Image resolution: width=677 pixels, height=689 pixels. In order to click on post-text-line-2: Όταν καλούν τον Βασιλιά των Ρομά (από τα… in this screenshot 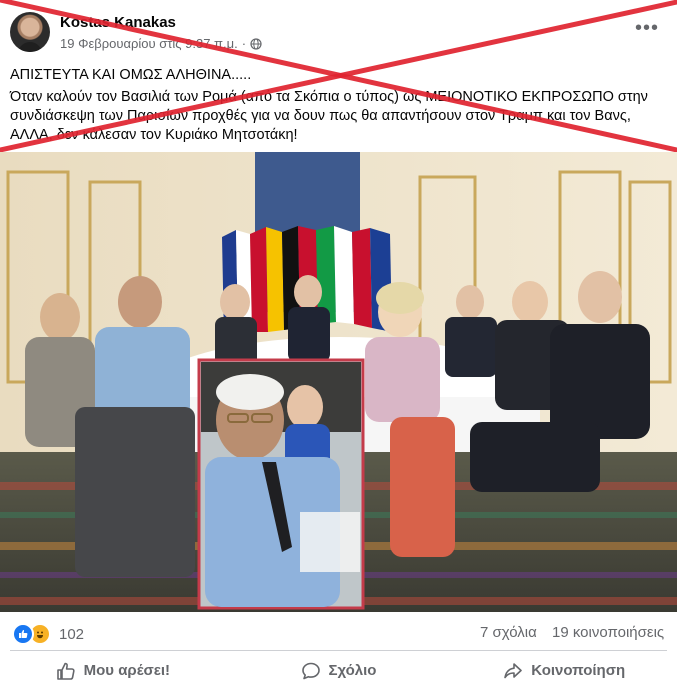, I will do `click(329, 116)`.